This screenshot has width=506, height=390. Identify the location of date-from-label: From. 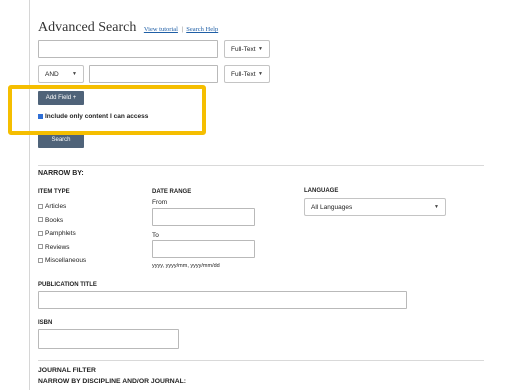
(160, 202).